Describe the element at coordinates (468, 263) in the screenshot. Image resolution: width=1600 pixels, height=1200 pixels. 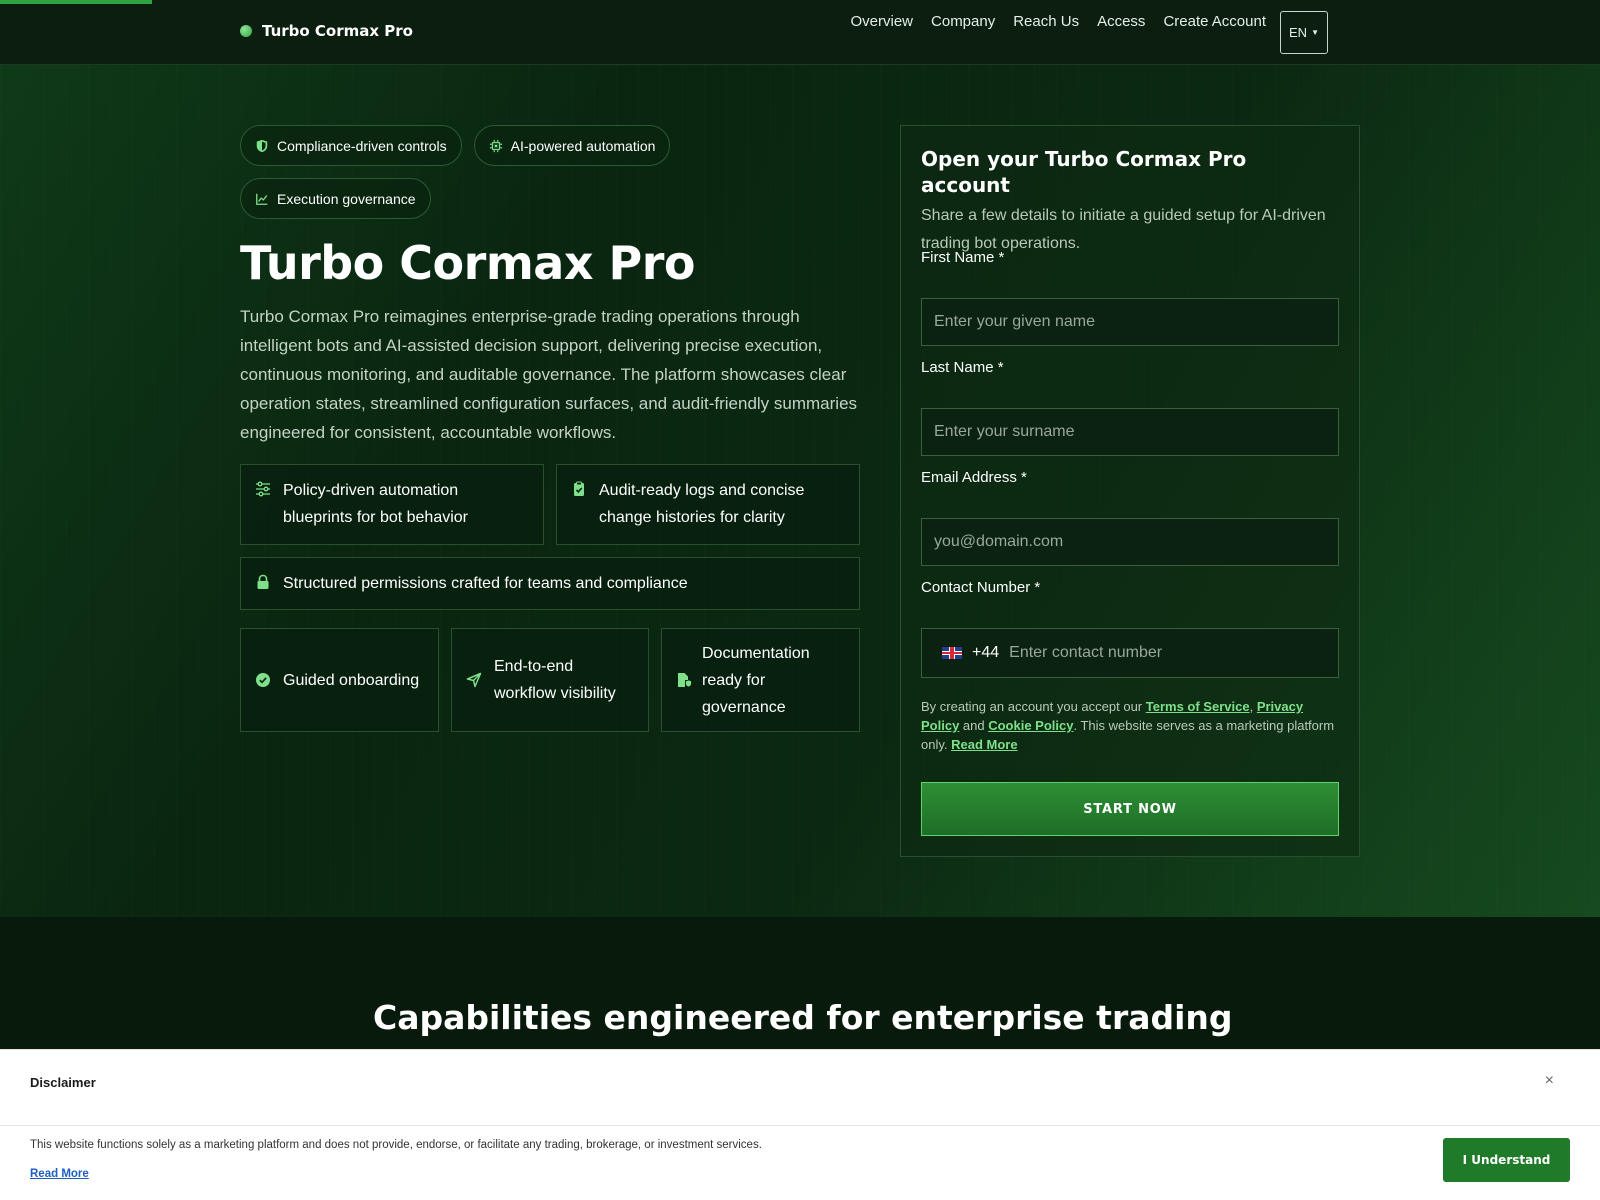
I see `hero-title: Turbo Cormax Pro` at that location.